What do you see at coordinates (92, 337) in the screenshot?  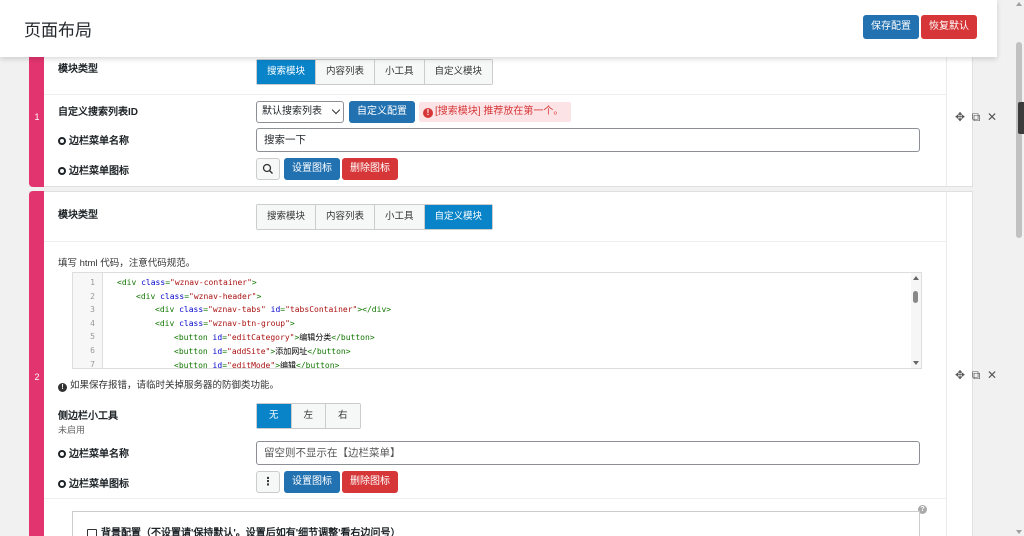 I see `code-line-number: 5` at bounding box center [92, 337].